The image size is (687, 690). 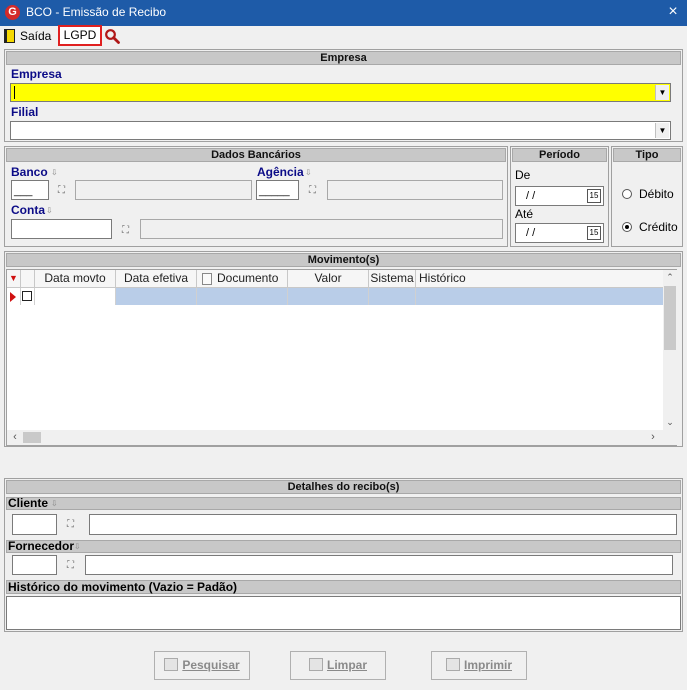 I want to click on document-search-icon, so click(x=171, y=664).